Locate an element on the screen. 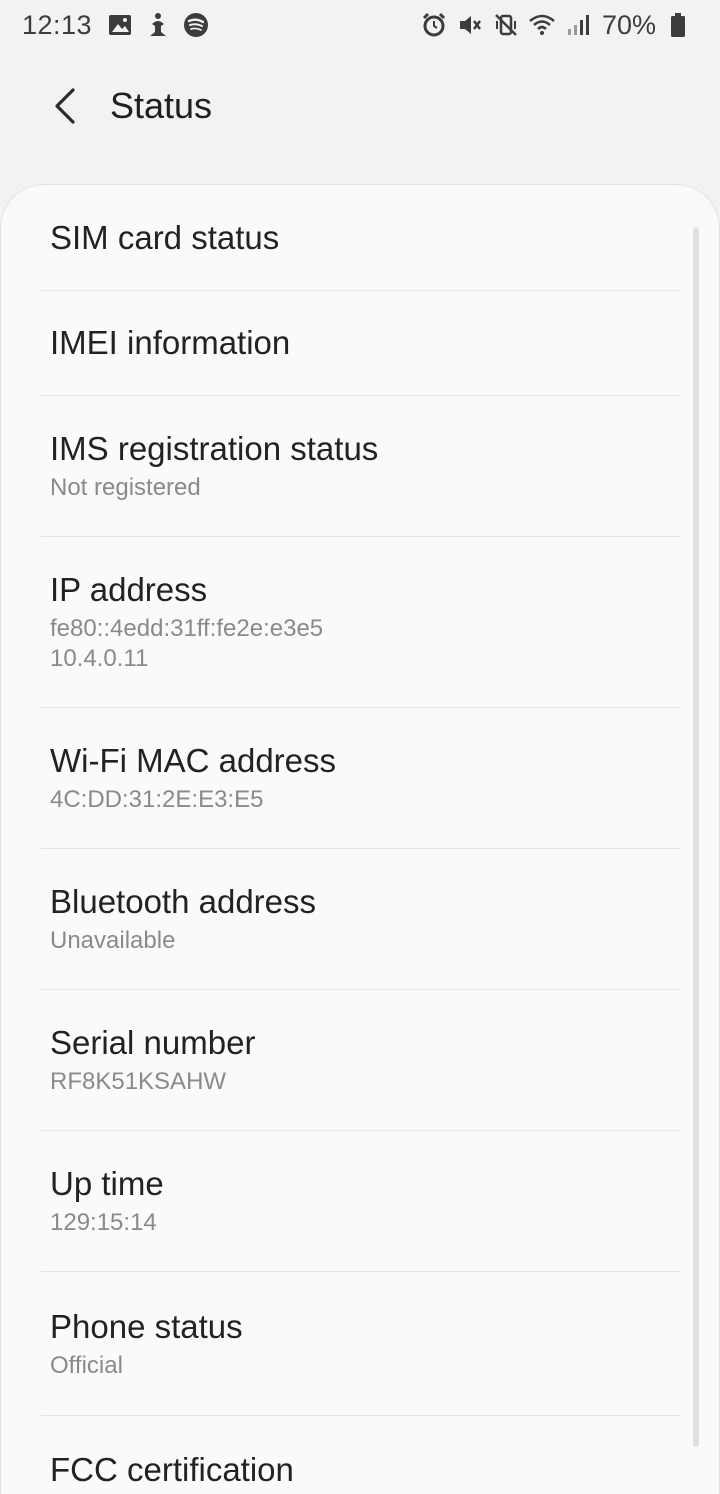  item-title: Serial number is located at coordinates (153, 1042).